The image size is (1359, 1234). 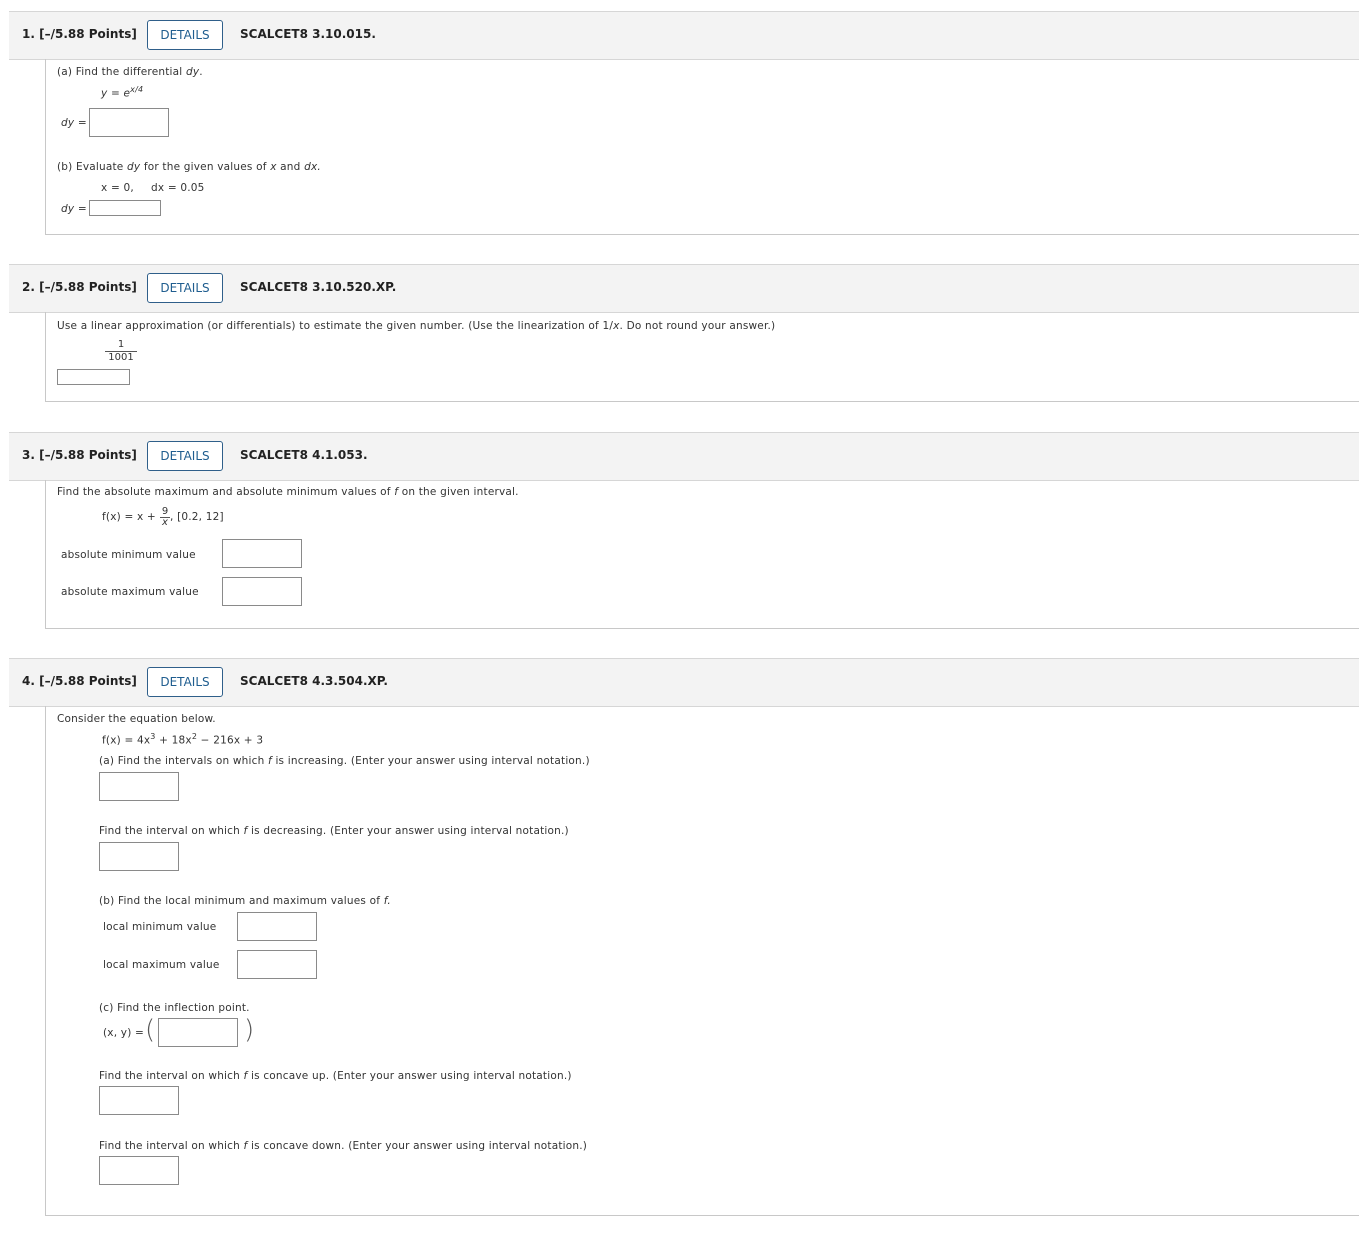 I want to click on abs-min-input, so click(x=262, y=553).